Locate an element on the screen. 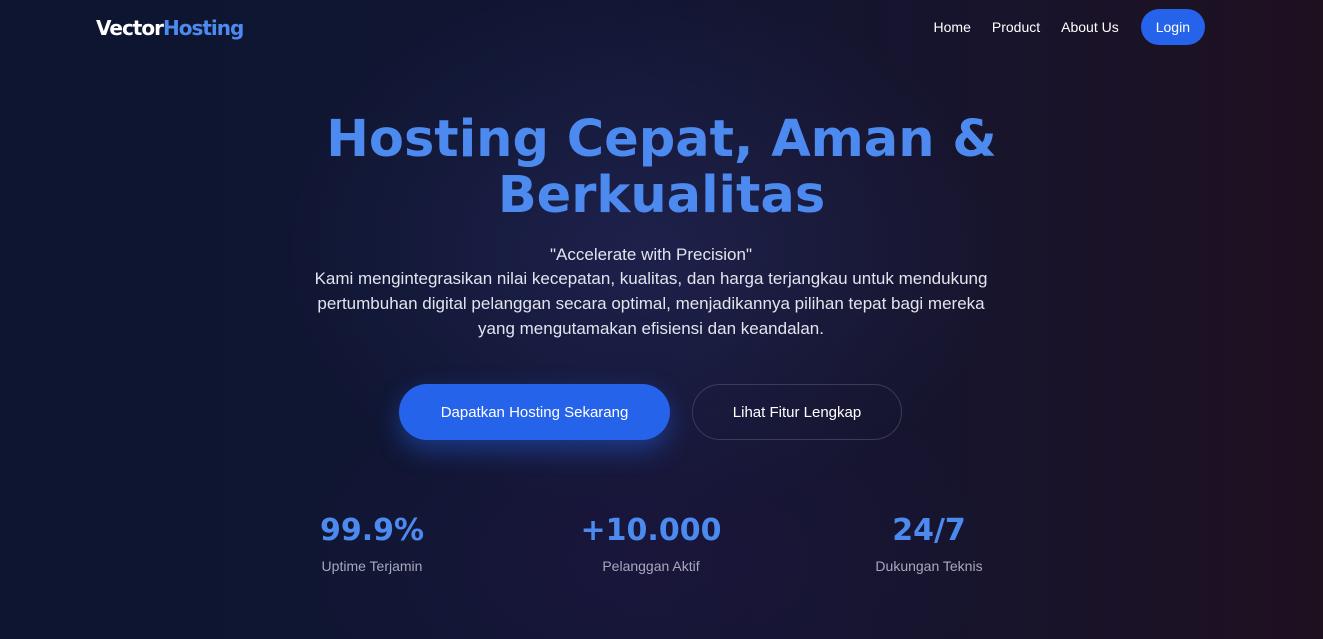  stat-label: Pelanggan Aktif is located at coordinates (651, 566).